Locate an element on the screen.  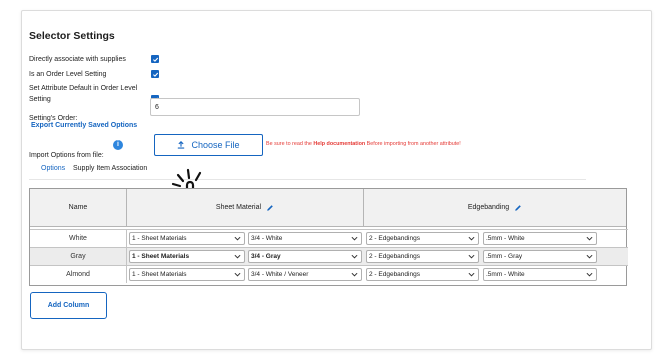
choose-file-button: Choose File is located at coordinates (208, 145).